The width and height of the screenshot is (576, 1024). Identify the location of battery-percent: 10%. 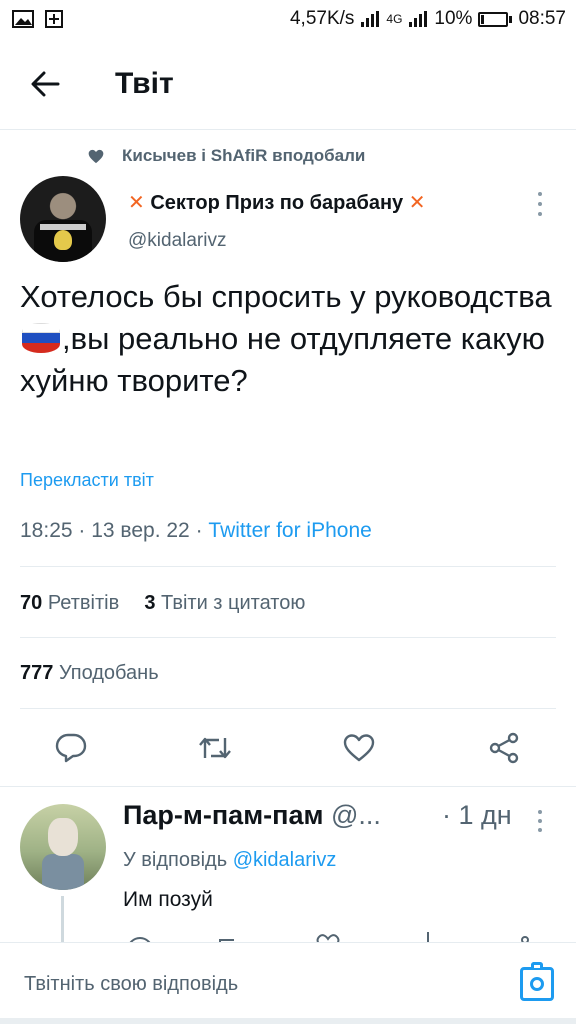
(453, 18).